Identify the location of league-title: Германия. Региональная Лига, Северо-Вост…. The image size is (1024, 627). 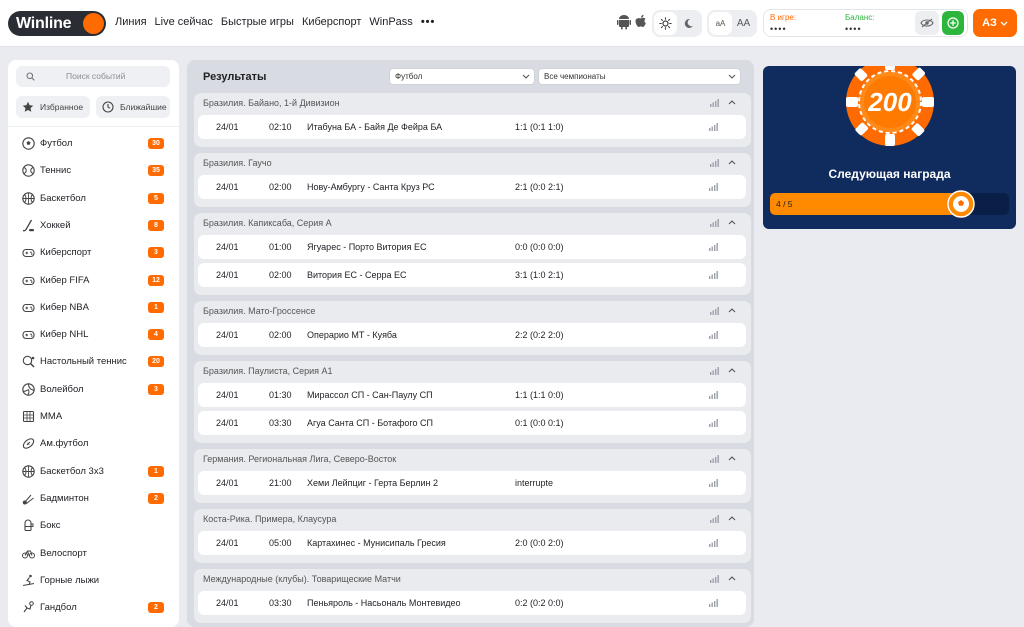
(299, 459).